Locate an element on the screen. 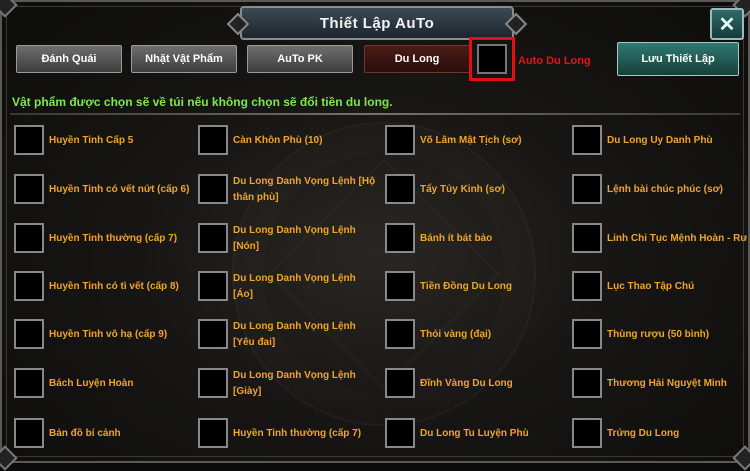  item-checkbox-row: Huyền Tinh có tì vết (cấp 8) is located at coordinates (104, 288).